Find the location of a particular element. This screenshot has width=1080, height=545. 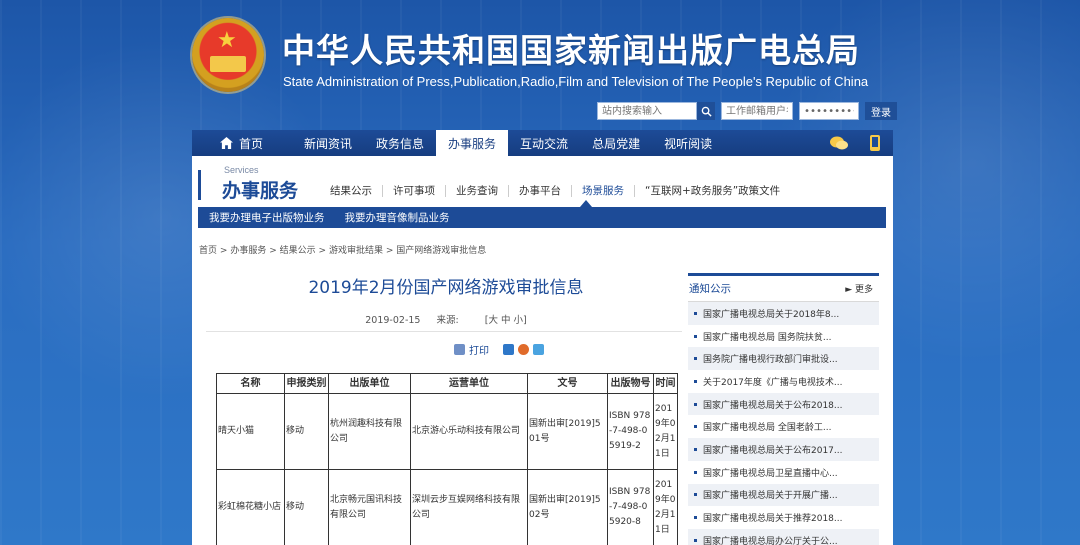

search-login-row: 登录 is located at coordinates (747, 111).